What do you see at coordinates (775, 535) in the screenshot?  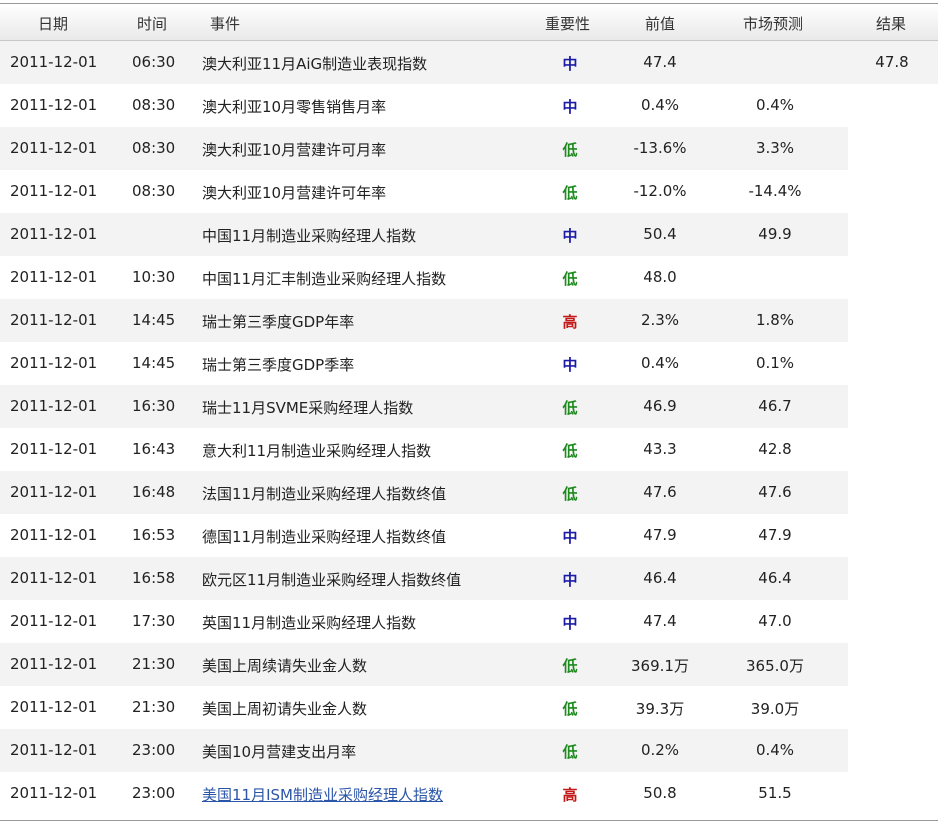 I see `forecast-cell: 47.9` at bounding box center [775, 535].